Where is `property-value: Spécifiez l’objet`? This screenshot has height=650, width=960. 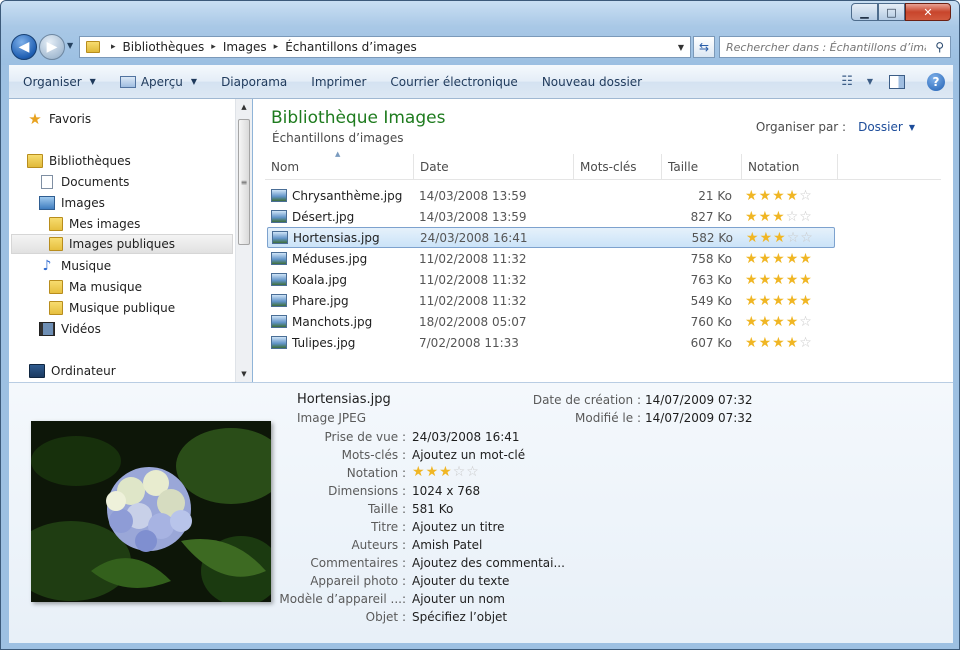 property-value: Spécifiez l’objet is located at coordinates (459, 617).